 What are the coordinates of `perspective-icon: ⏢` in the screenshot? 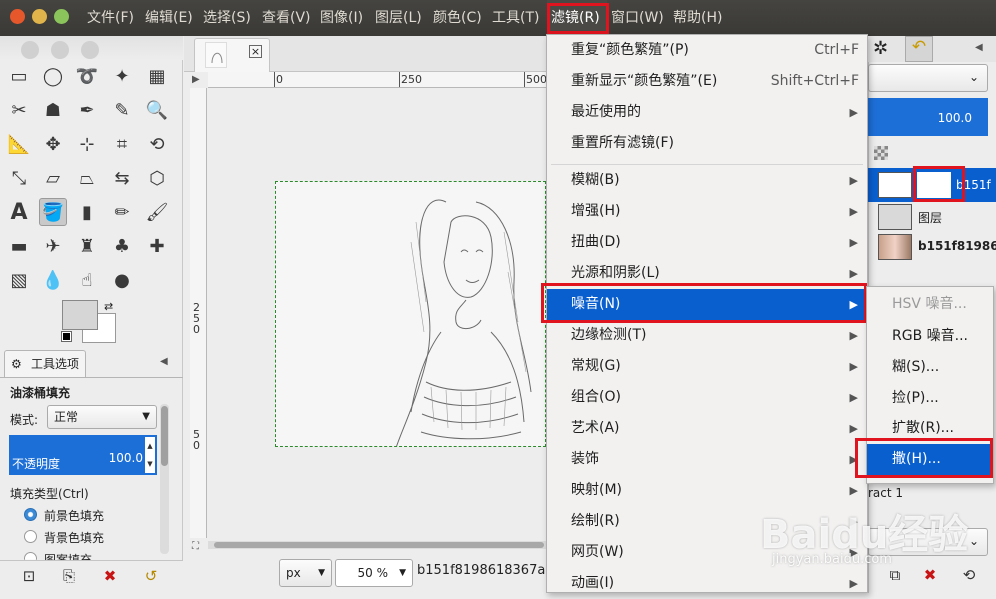 It's located at (87, 178).